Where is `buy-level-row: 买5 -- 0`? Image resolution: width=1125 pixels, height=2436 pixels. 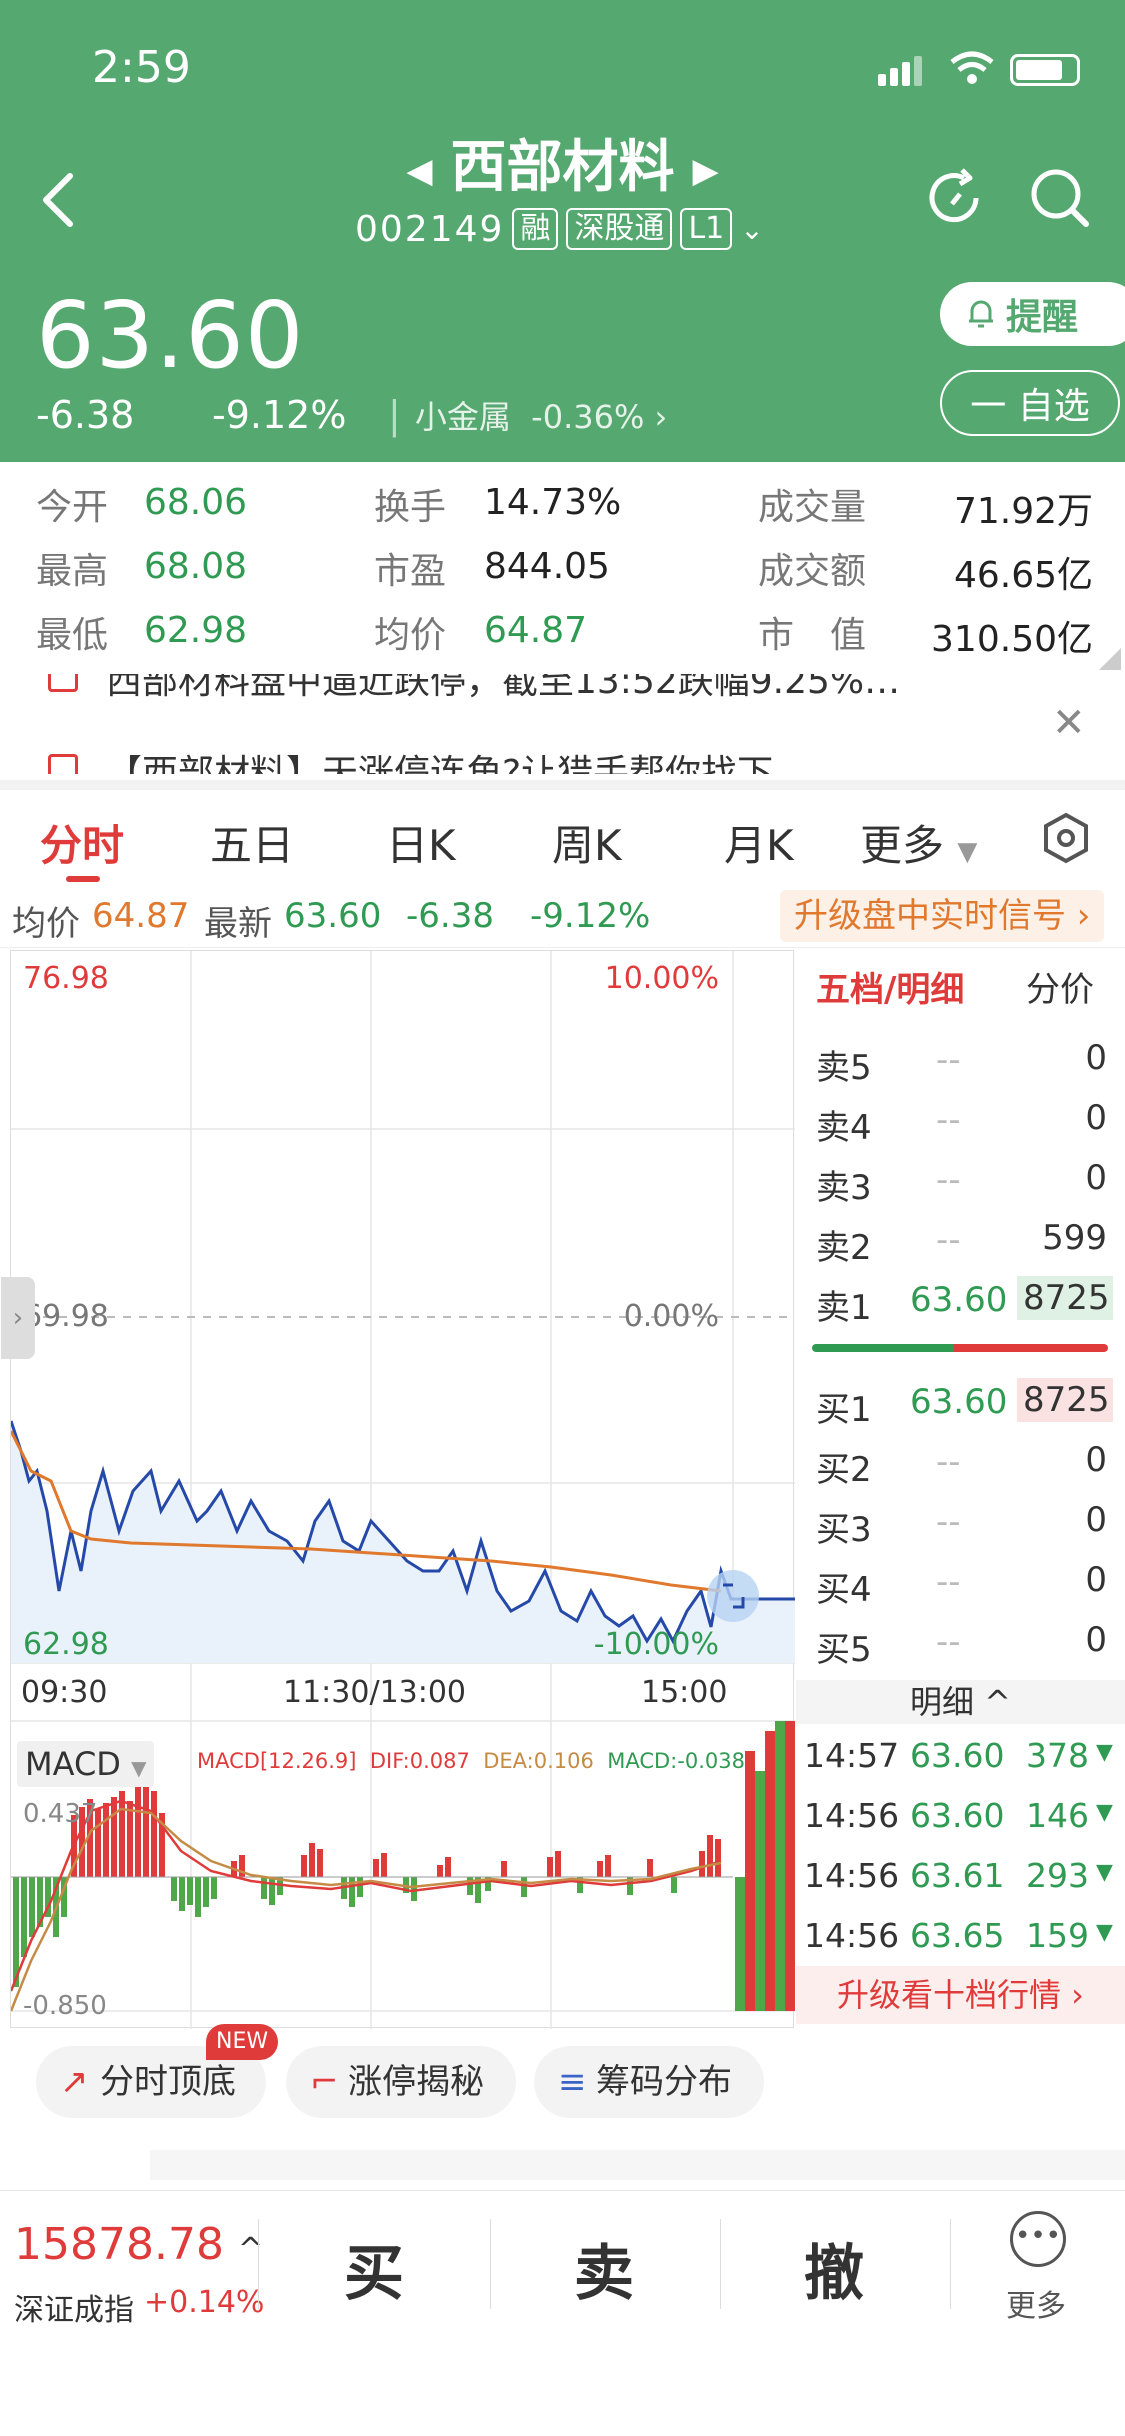
buy-level-row: 买5 -- 0 is located at coordinates (960, 1643).